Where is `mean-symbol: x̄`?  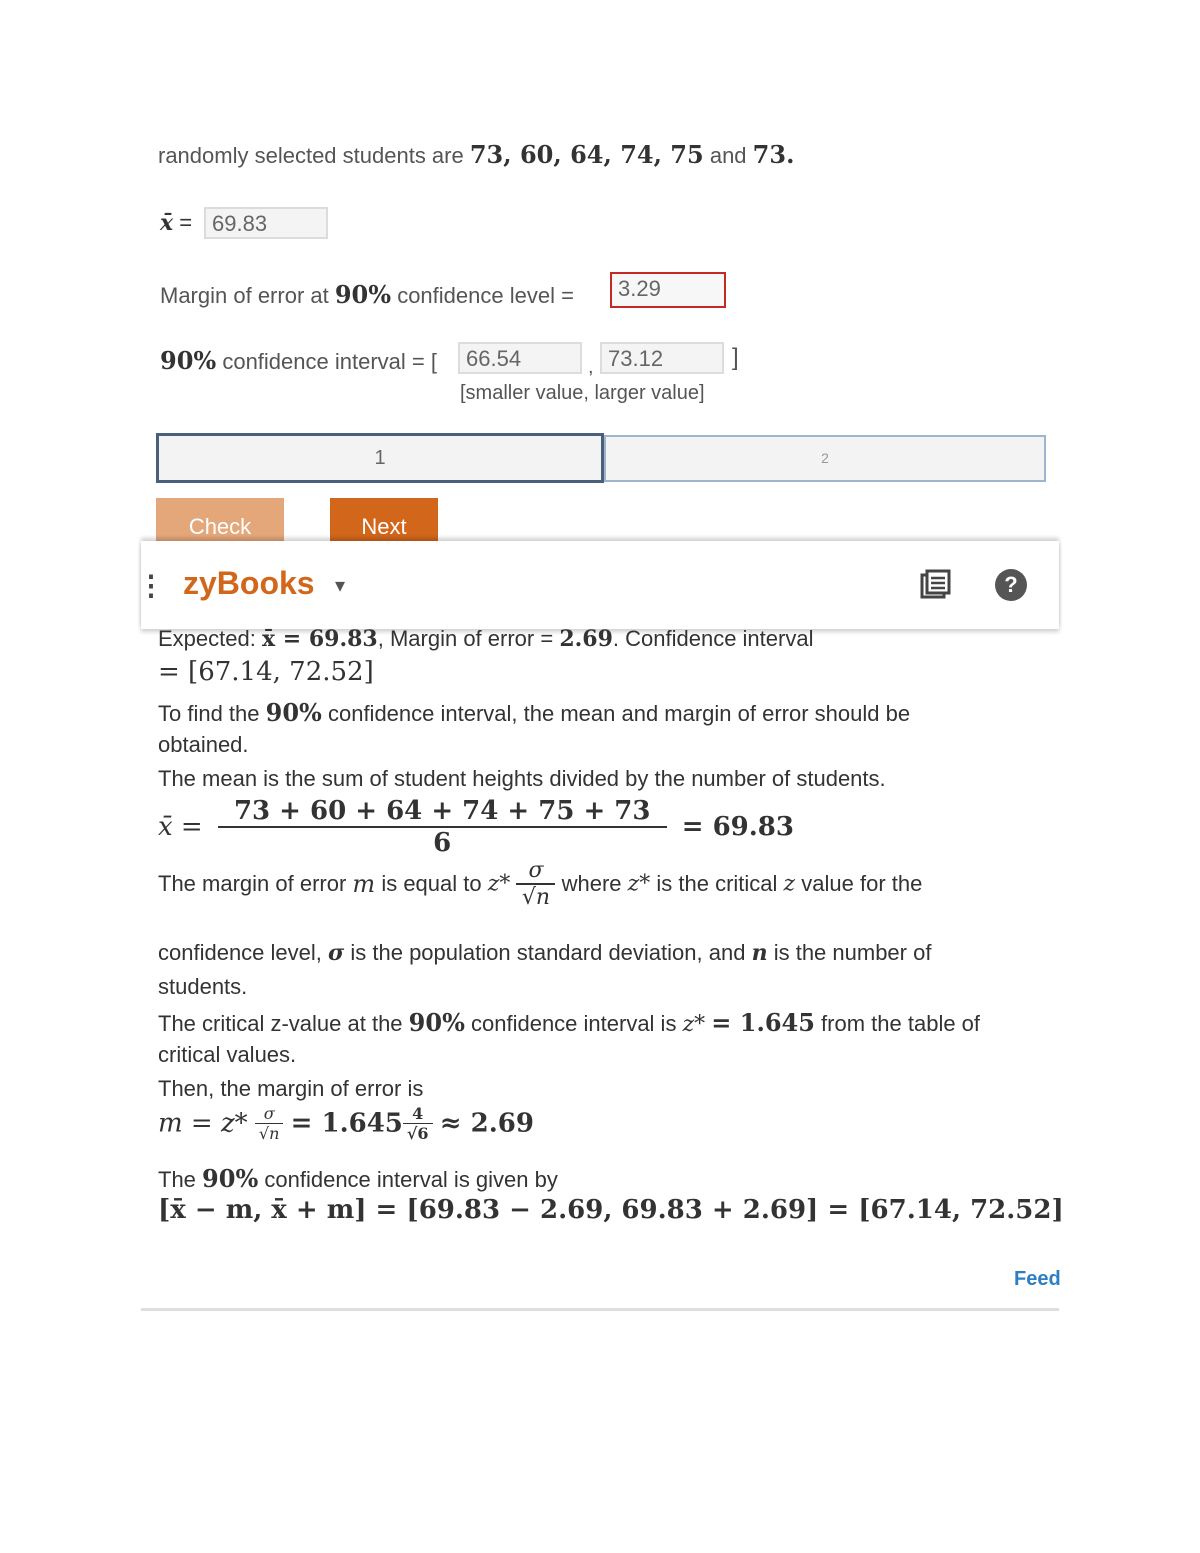
mean-symbol: x̄ is located at coordinates (167, 223).